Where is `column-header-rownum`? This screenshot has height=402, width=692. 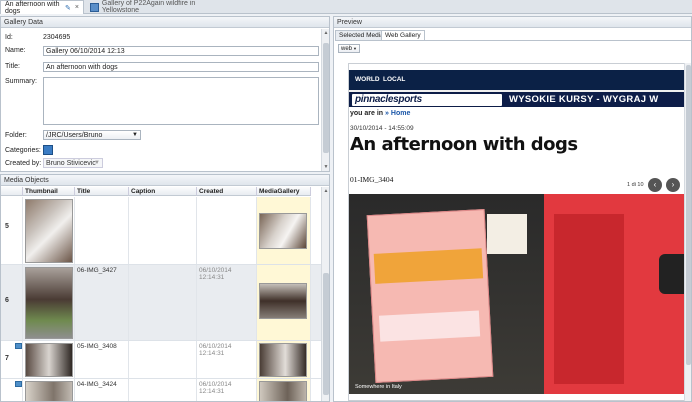
column-header-rownum is located at coordinates (12, 191).